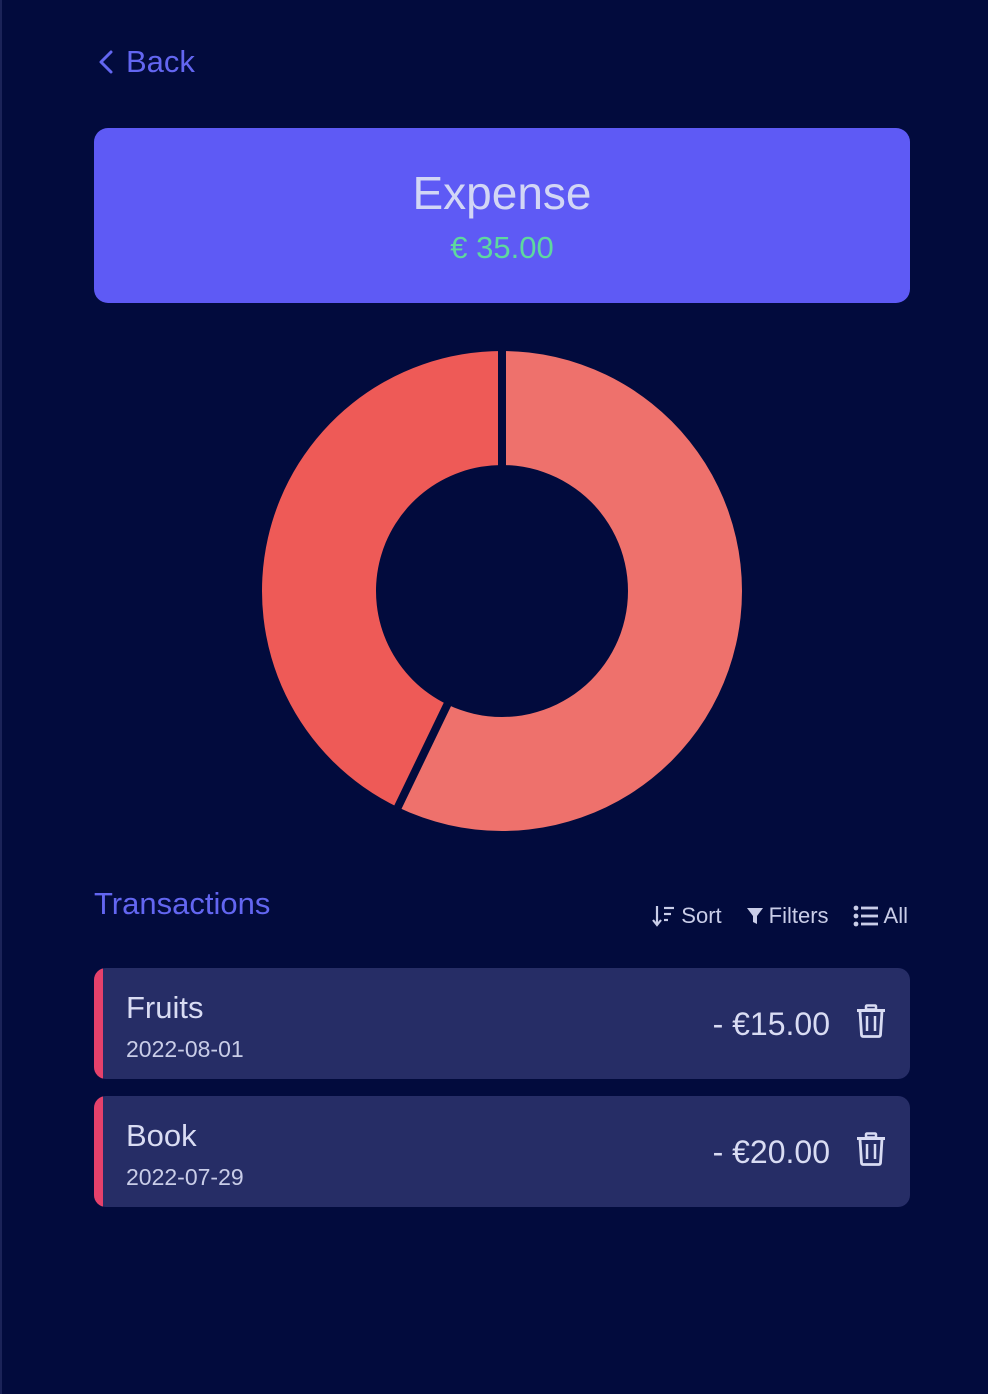 The height and width of the screenshot is (1394, 988). I want to click on back-label: Back, so click(160, 61).